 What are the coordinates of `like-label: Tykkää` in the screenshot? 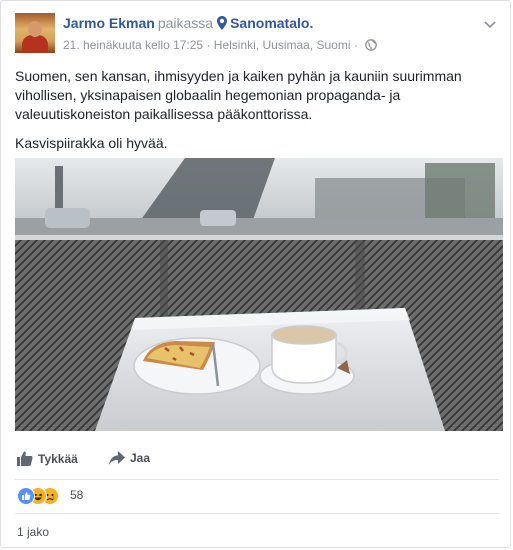 It's located at (58, 459).